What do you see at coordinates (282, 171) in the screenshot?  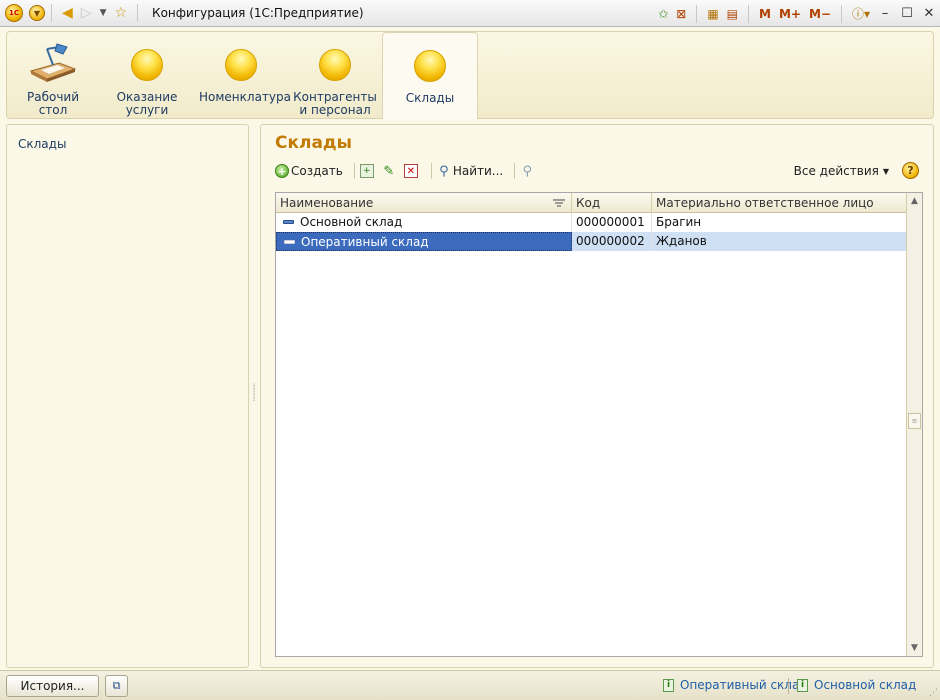 I see `add-icon: +` at bounding box center [282, 171].